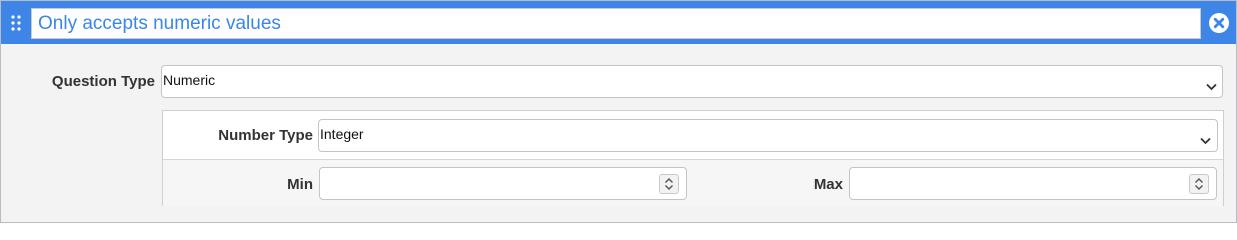 This screenshot has height=240, width=1237. Describe the element at coordinates (503, 183) in the screenshot. I see `min-input` at that location.